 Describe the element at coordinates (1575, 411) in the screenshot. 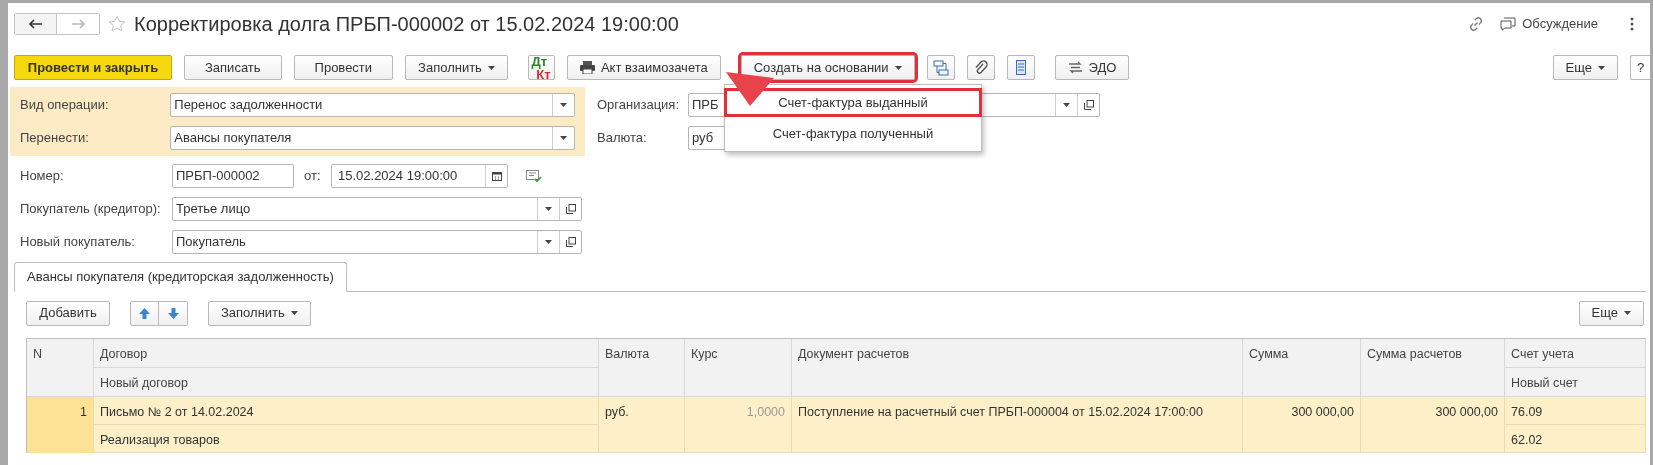

I see `table-cell: 76.09` at that location.